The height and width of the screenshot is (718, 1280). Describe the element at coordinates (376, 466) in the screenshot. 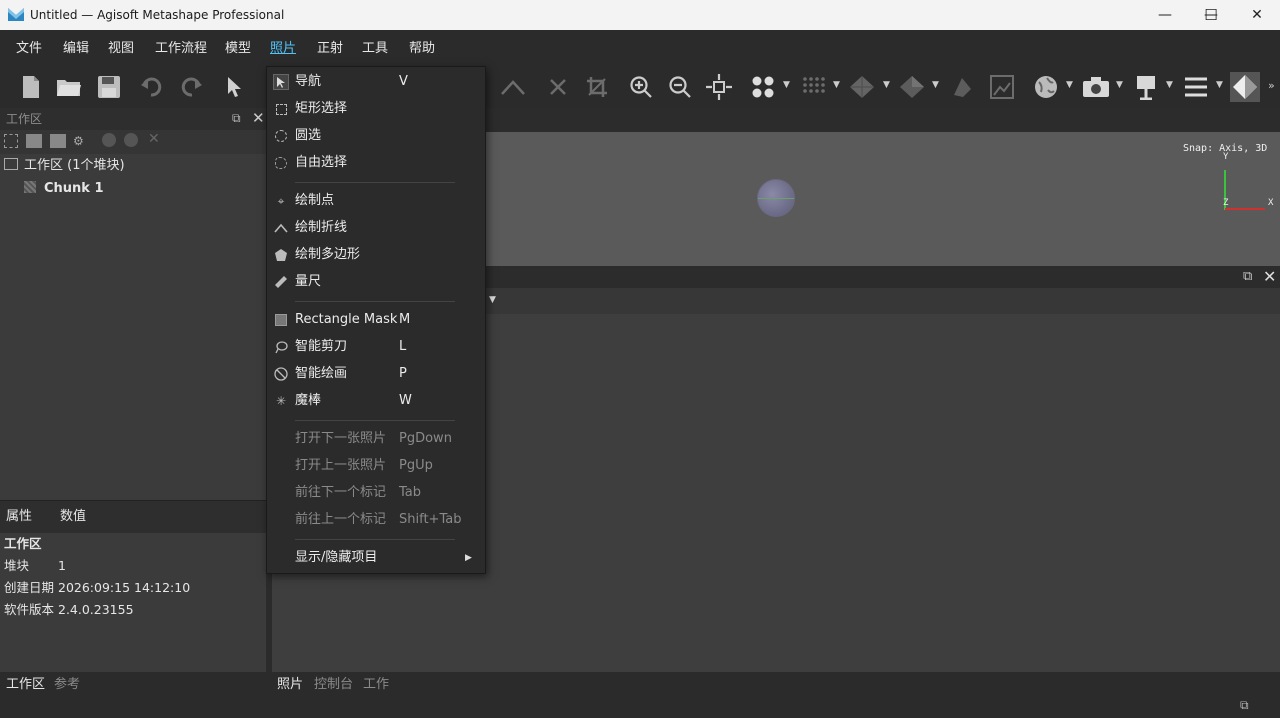

I see `menu-open-previous-photo: 打开上一张照片 PgUp` at that location.